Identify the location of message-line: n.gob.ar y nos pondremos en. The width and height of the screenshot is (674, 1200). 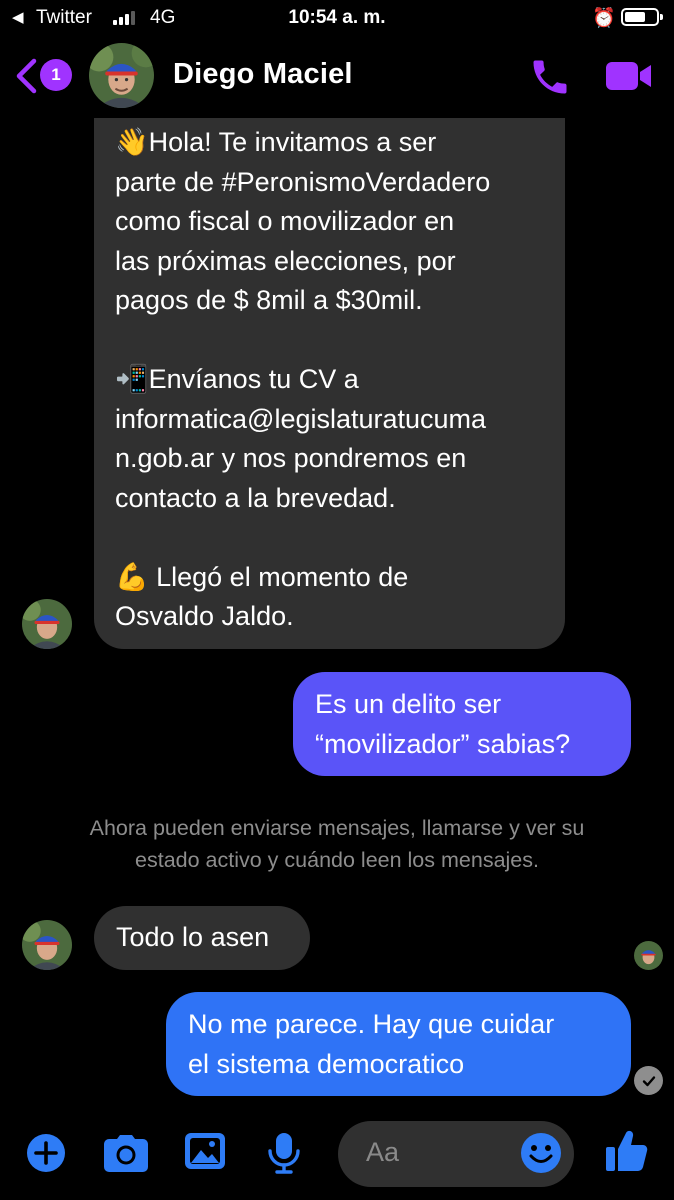
(291, 458).